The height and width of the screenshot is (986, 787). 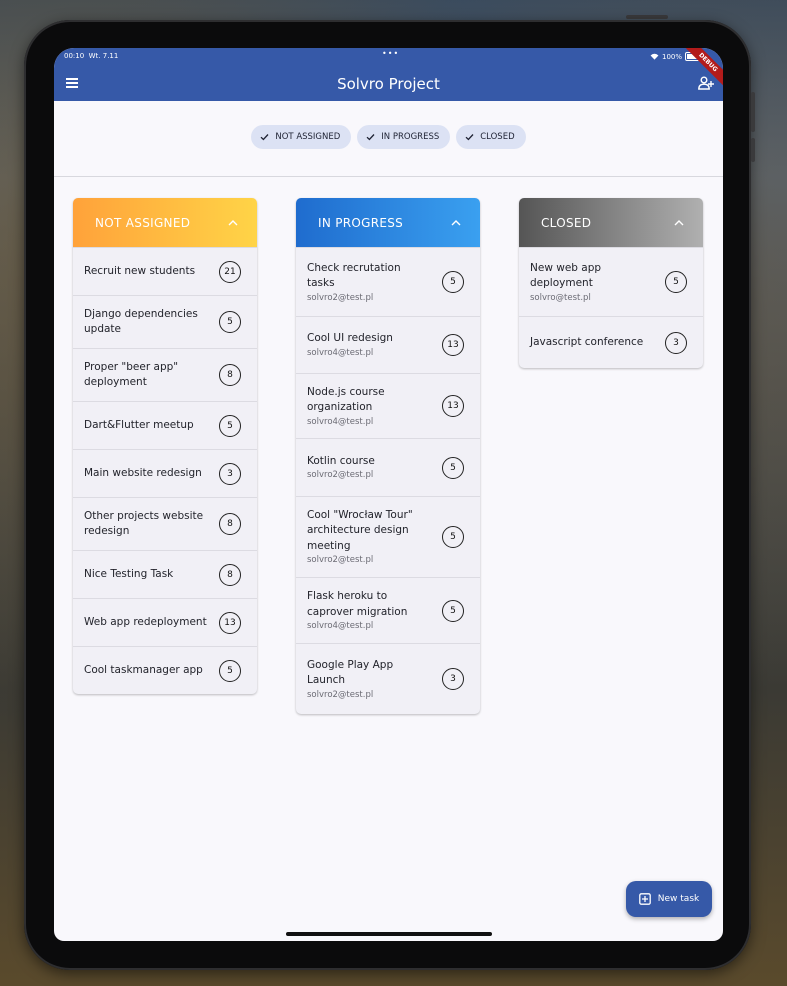 I want to click on volume-up-button, so click(x=753, y=112).